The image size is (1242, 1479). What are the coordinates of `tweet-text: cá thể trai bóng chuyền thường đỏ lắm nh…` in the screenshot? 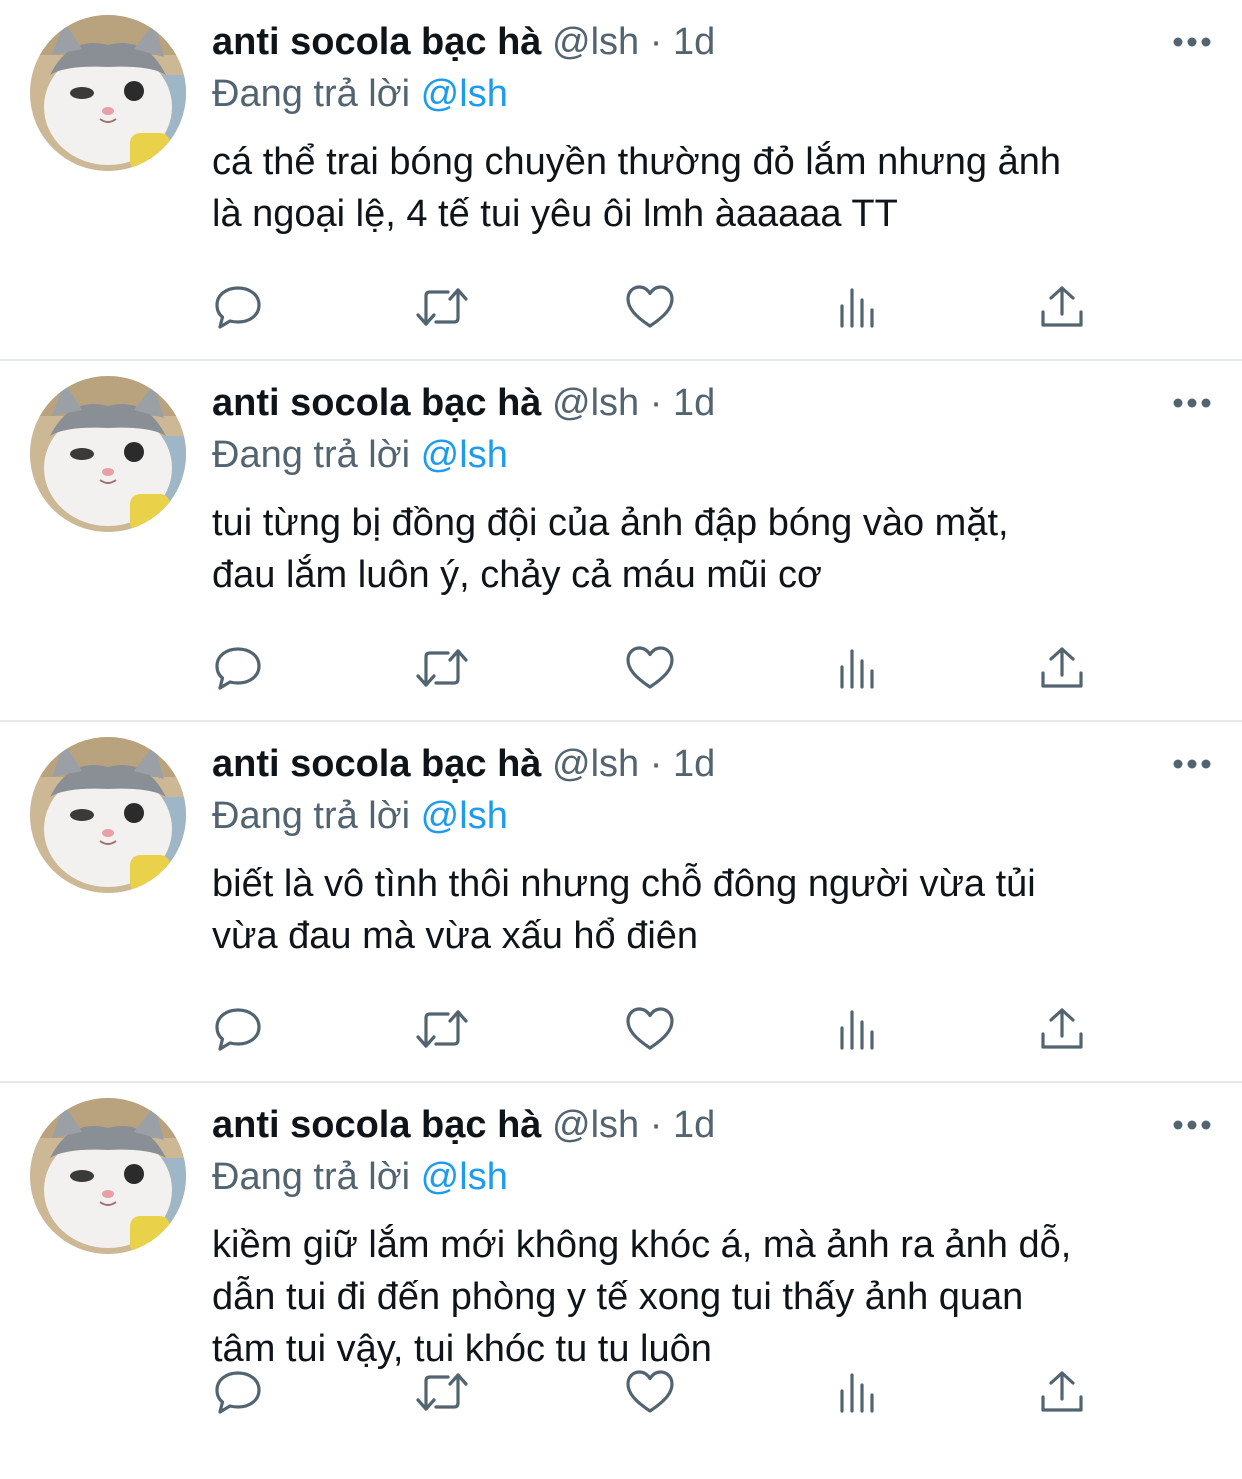 It's located at (637, 188).